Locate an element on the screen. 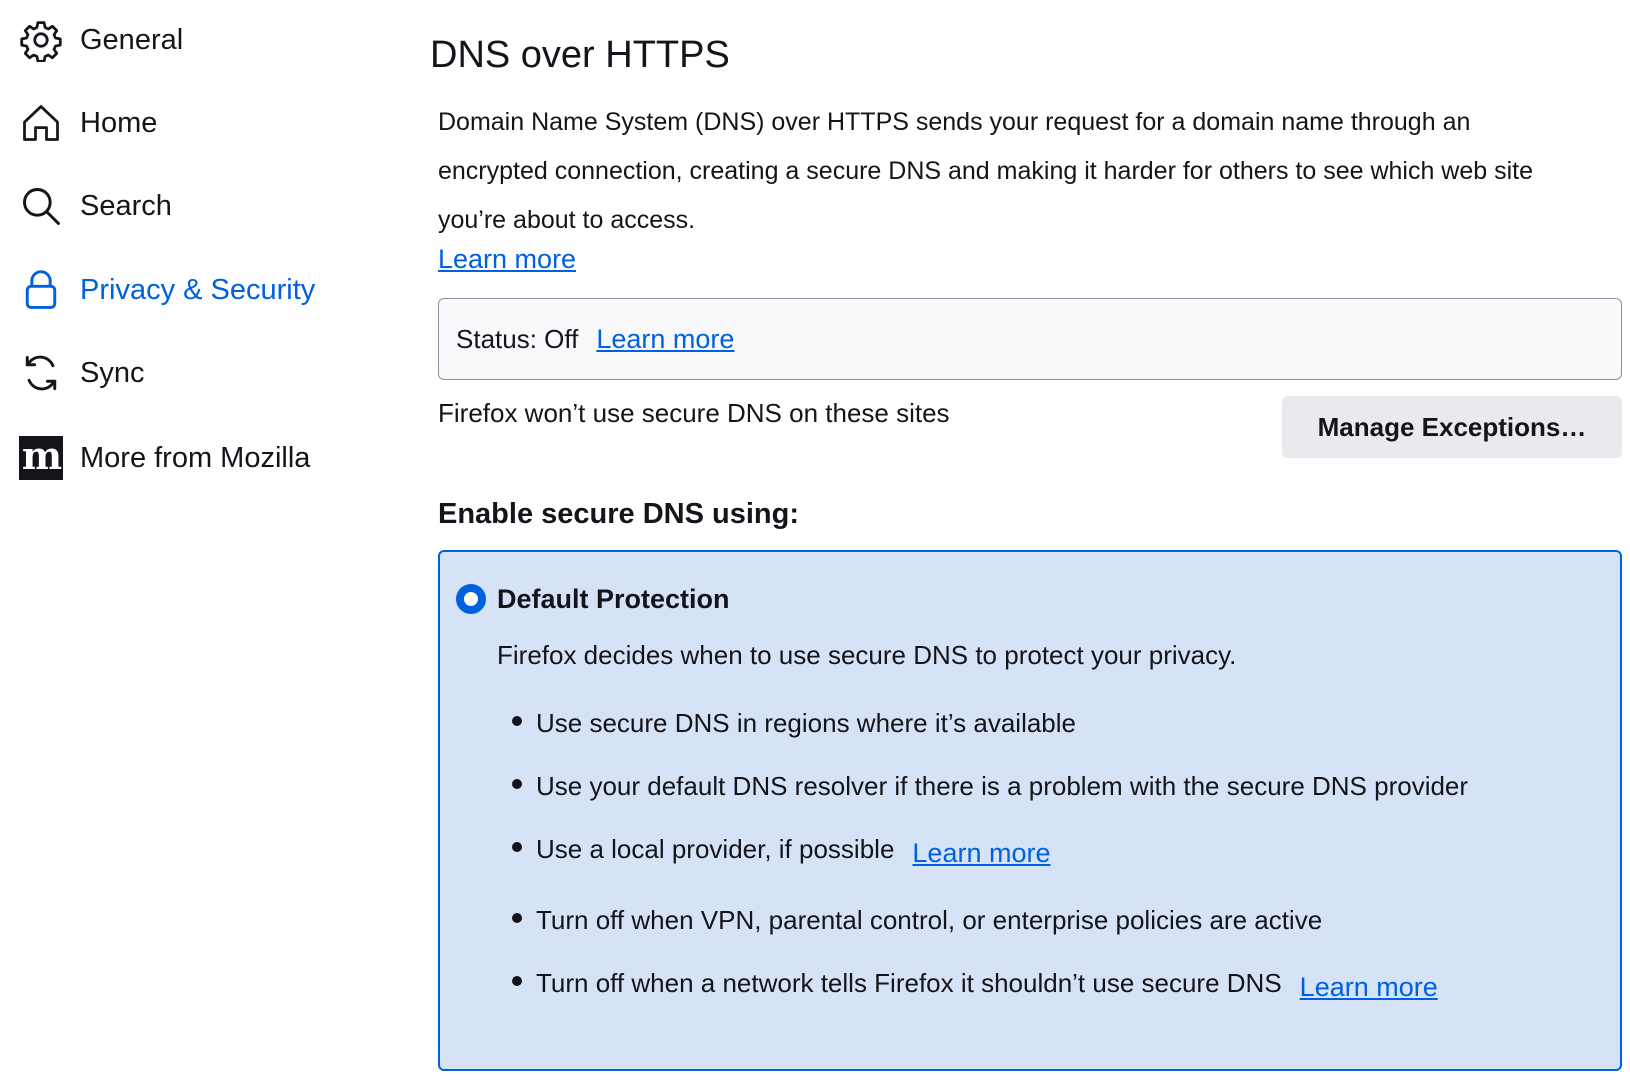 The height and width of the screenshot is (1080, 1630). option-title: Default Protection is located at coordinates (613, 599).